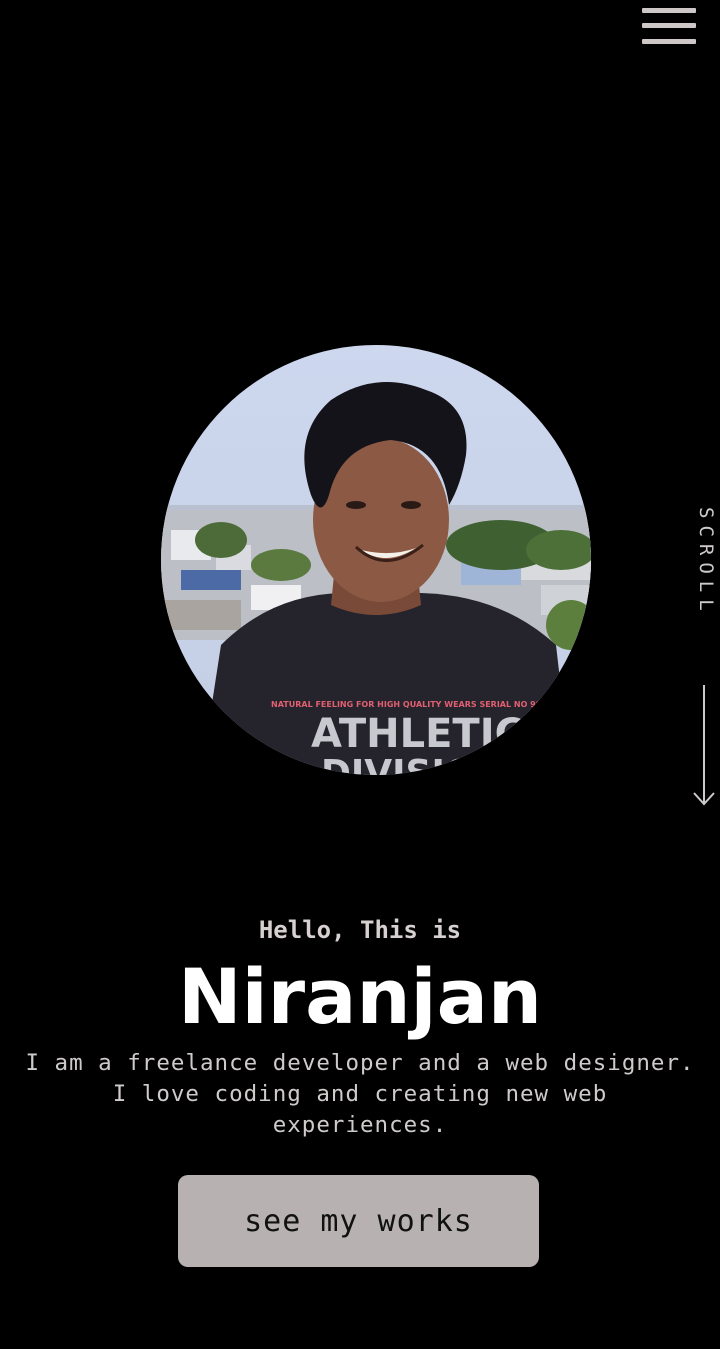 The width and height of the screenshot is (720, 1349). I want to click on hero-name: Niranjan, so click(360, 996).